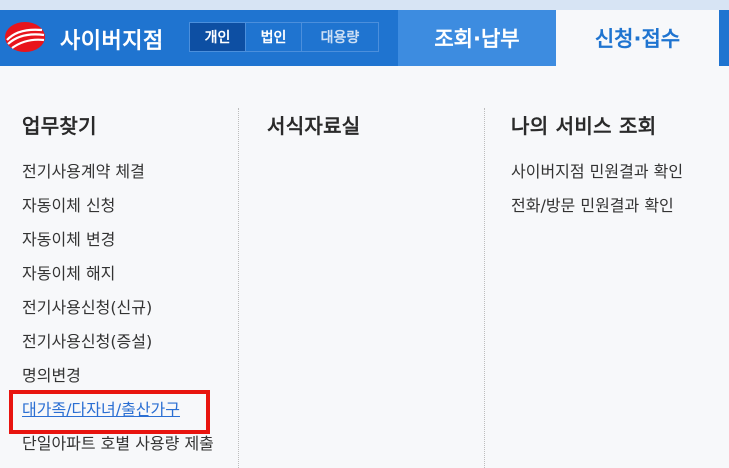  What do you see at coordinates (597, 179) in the screenshot?
I see `list-item-cyber-result: 사이버지점 민원결과 확인` at bounding box center [597, 179].